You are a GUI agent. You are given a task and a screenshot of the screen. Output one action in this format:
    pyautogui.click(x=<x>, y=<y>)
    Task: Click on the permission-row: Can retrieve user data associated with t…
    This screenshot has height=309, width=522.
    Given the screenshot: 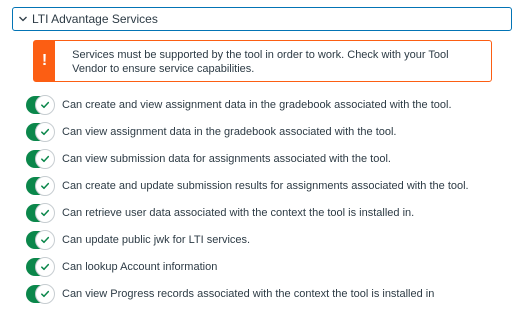 What is the action you would take?
    pyautogui.click(x=271, y=212)
    